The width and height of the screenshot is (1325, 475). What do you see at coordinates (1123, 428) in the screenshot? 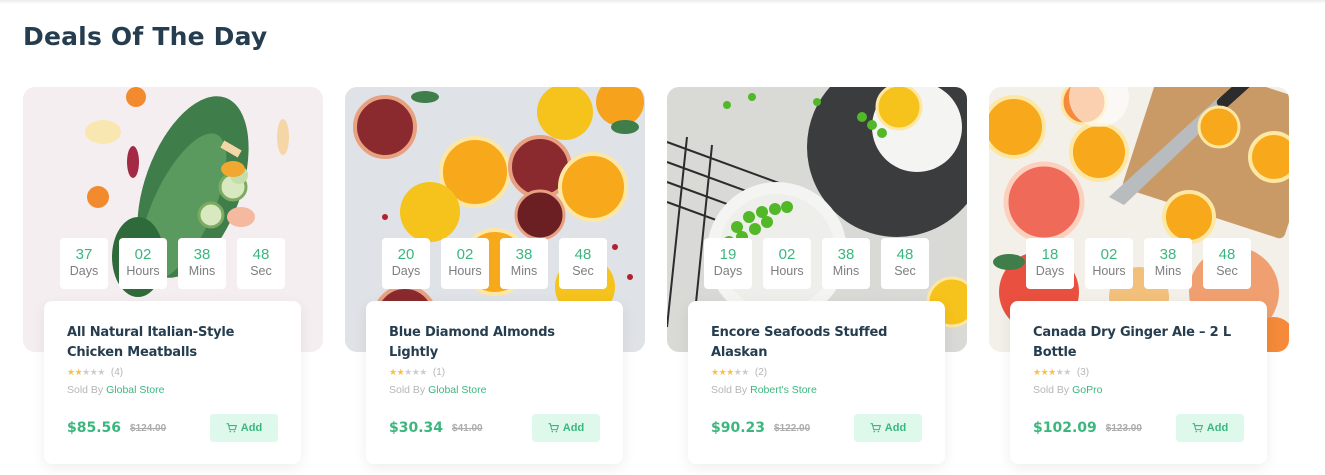
I see `old-price: $123.00` at bounding box center [1123, 428].